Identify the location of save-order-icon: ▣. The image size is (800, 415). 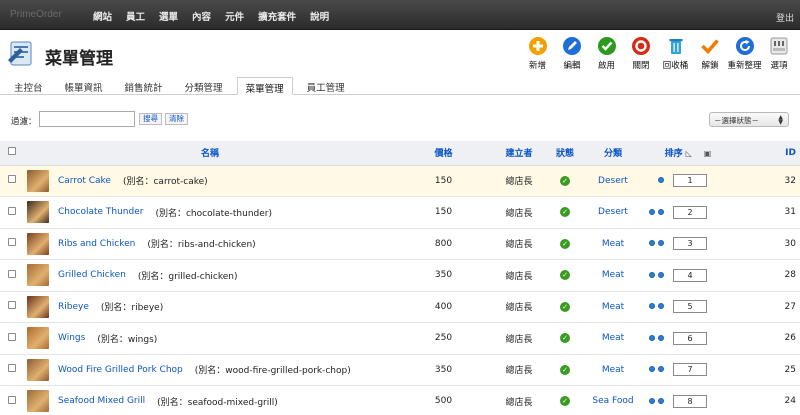
(708, 153).